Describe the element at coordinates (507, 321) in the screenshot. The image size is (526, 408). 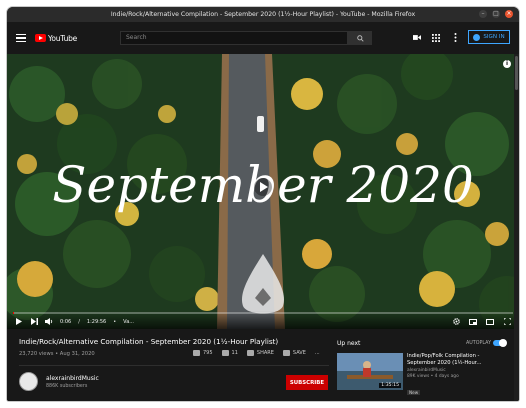
I see `fullscreen-icon` at that location.